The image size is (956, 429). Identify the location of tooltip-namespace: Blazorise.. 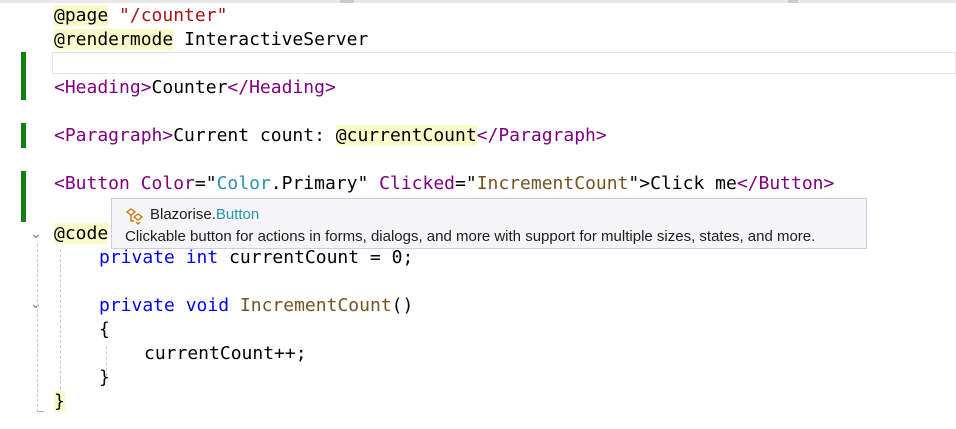
(183, 214).